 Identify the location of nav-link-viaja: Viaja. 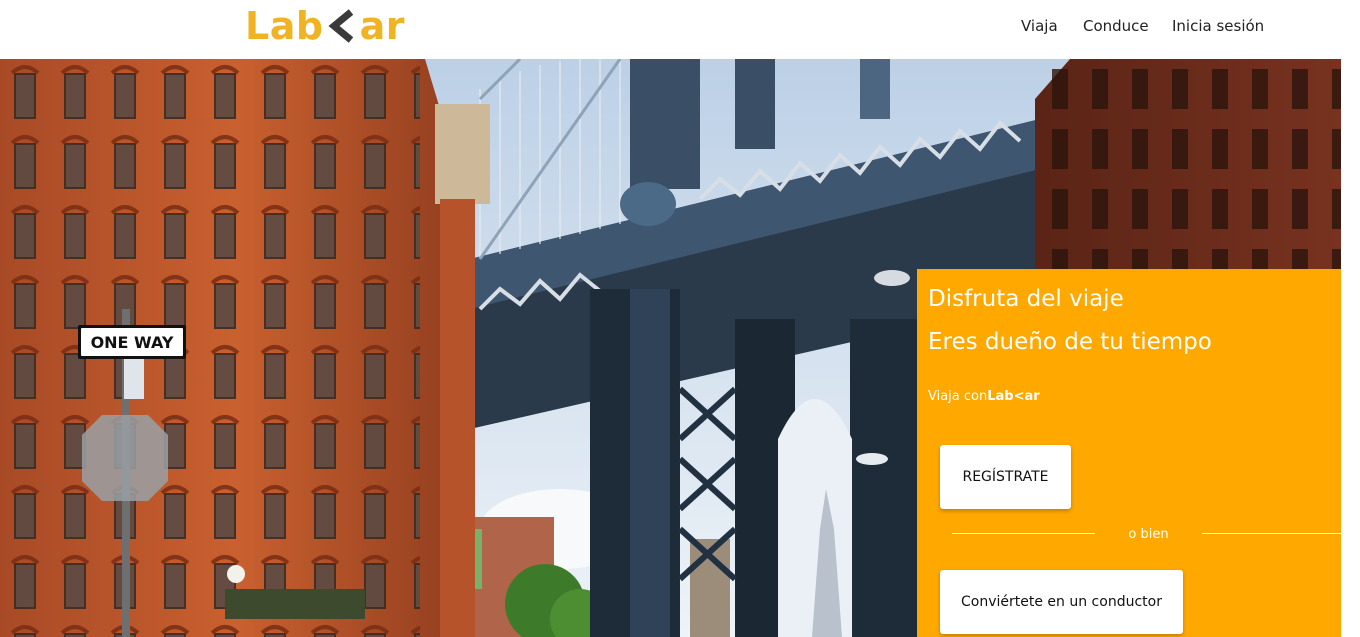
(1039, 26).